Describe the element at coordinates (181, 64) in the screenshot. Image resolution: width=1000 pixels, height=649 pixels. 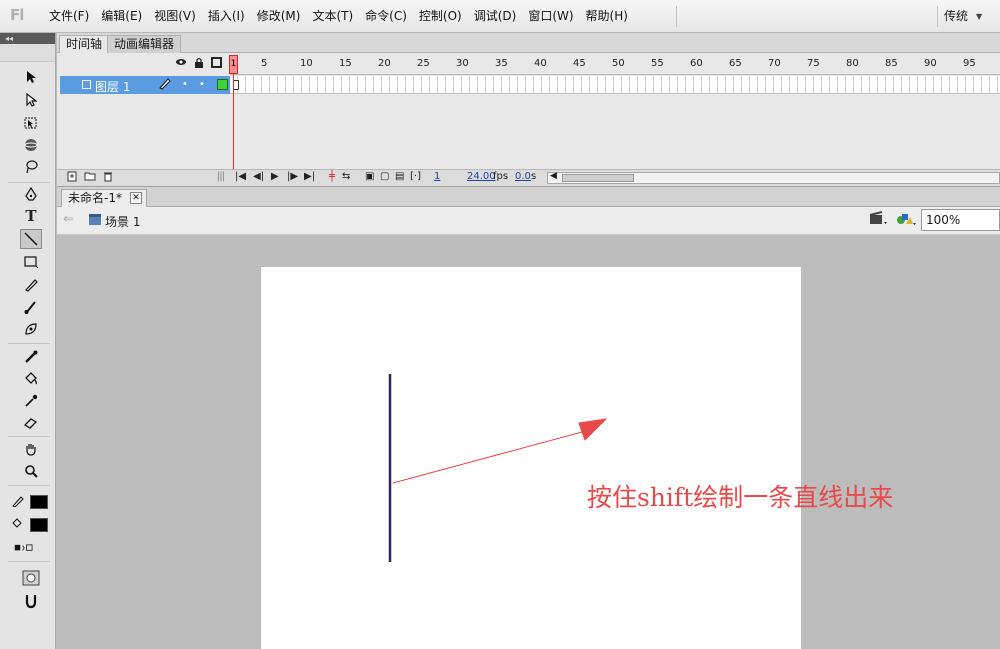
I see `eye-icon` at that location.